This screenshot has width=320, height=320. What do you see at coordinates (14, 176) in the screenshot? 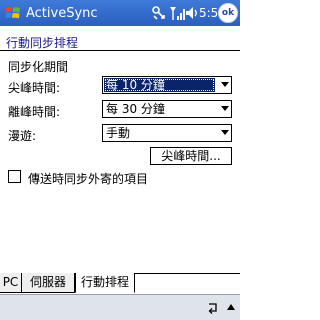
I see `send-outgoing-checkbox` at bounding box center [14, 176].